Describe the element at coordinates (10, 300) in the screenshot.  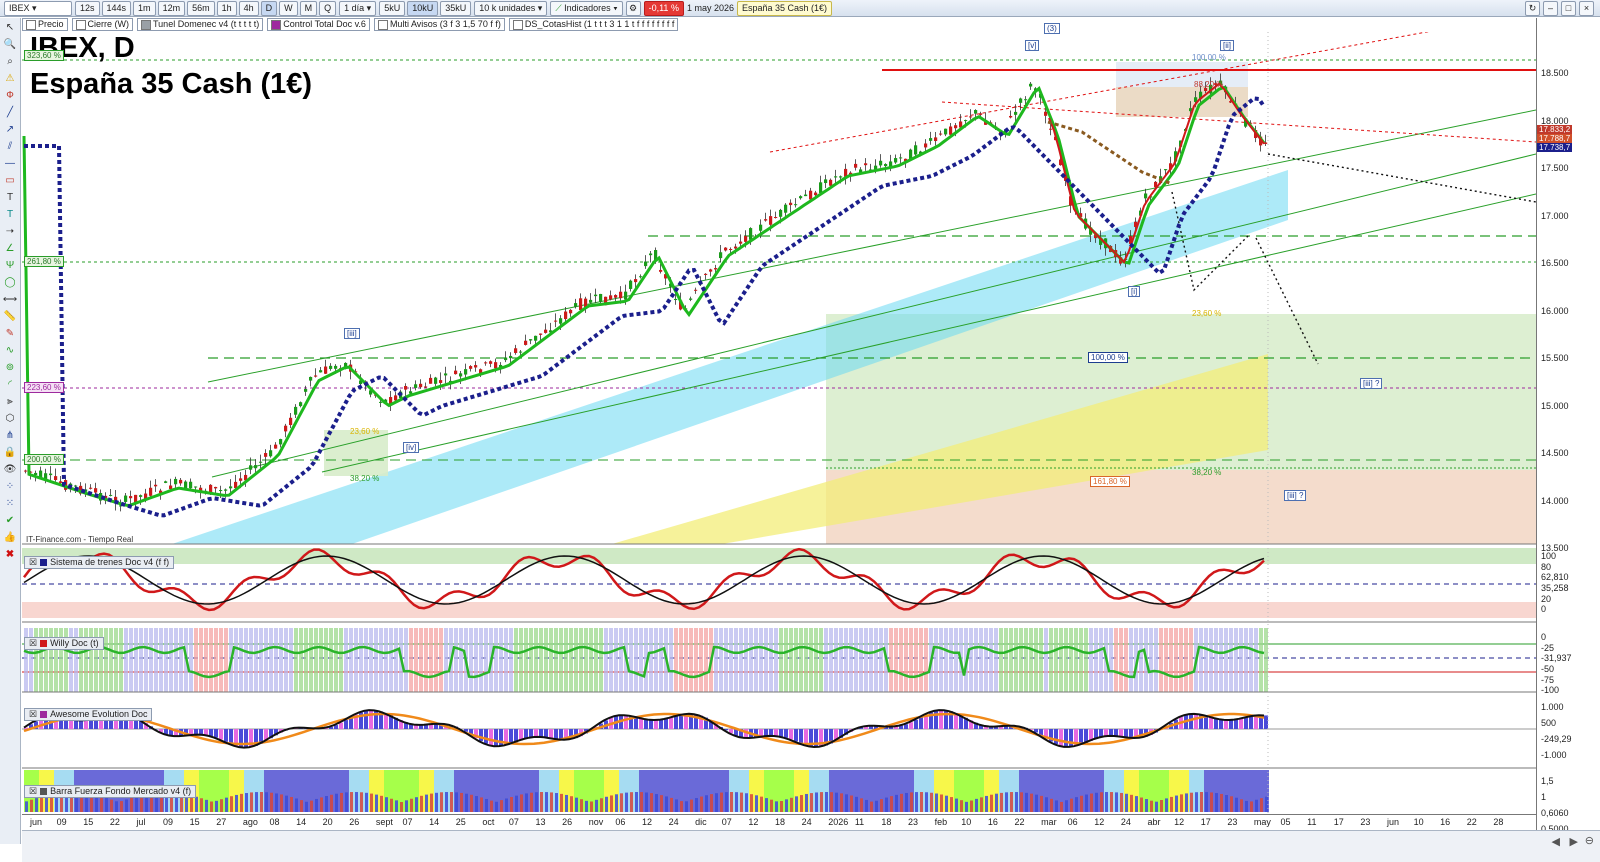
I see `measure-icon: ⟷` at that location.